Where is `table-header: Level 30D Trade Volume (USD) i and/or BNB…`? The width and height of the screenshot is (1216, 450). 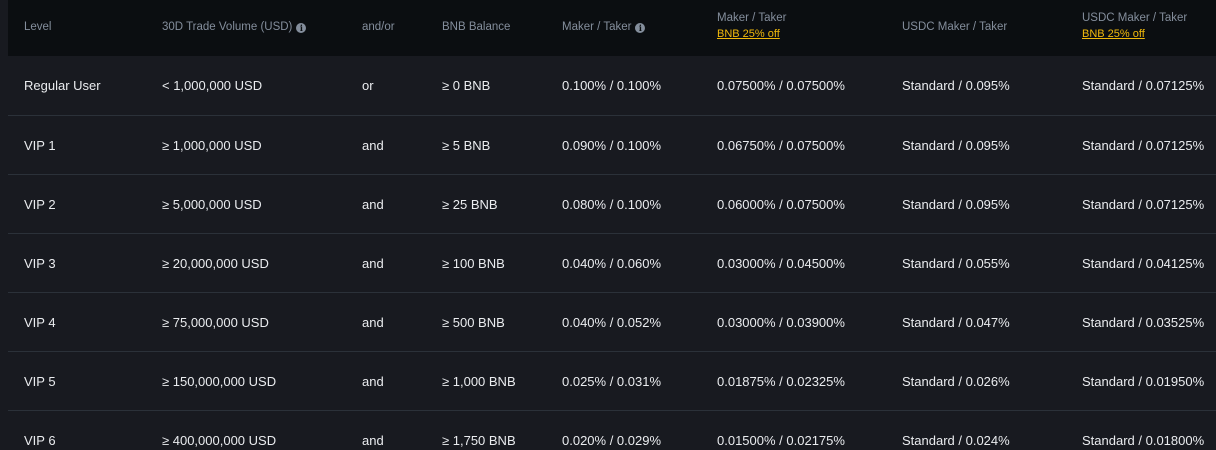 table-header: Level 30D Trade Volume (USD) i and/or BNB… is located at coordinates (612, 28).